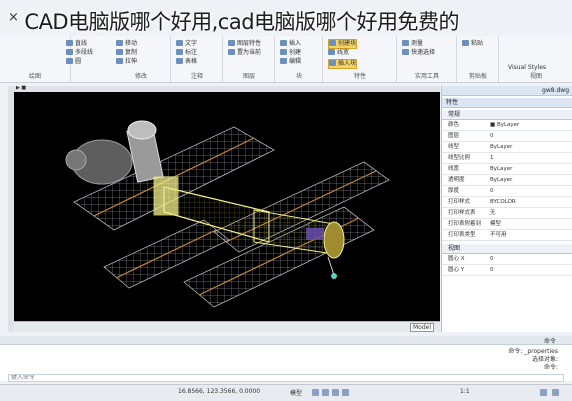 This screenshot has width=572, height=401. Describe the element at coordinates (296, 392) in the screenshot. I see `mode-toggle: 模型` at that location.